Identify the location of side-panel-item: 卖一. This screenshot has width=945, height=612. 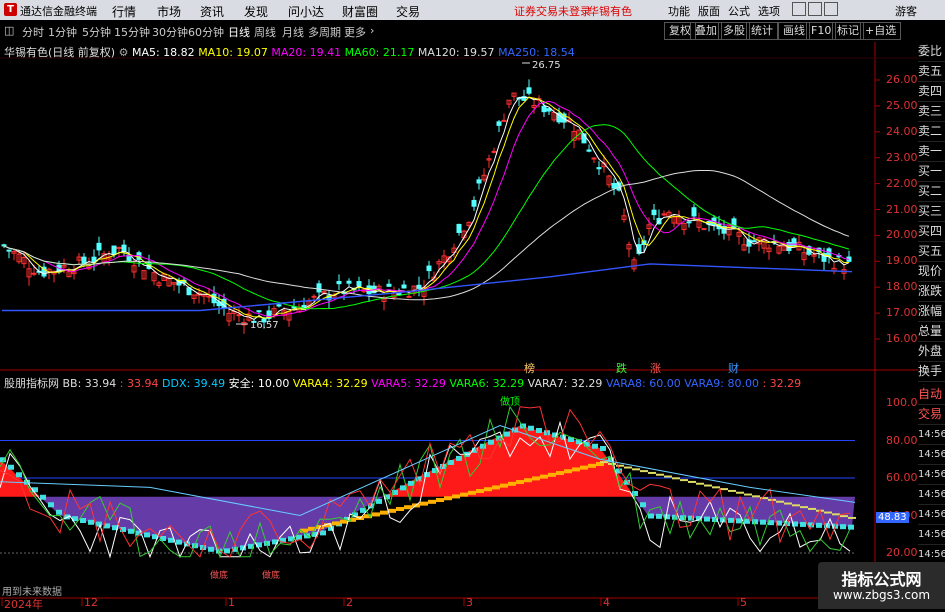
(931, 152).